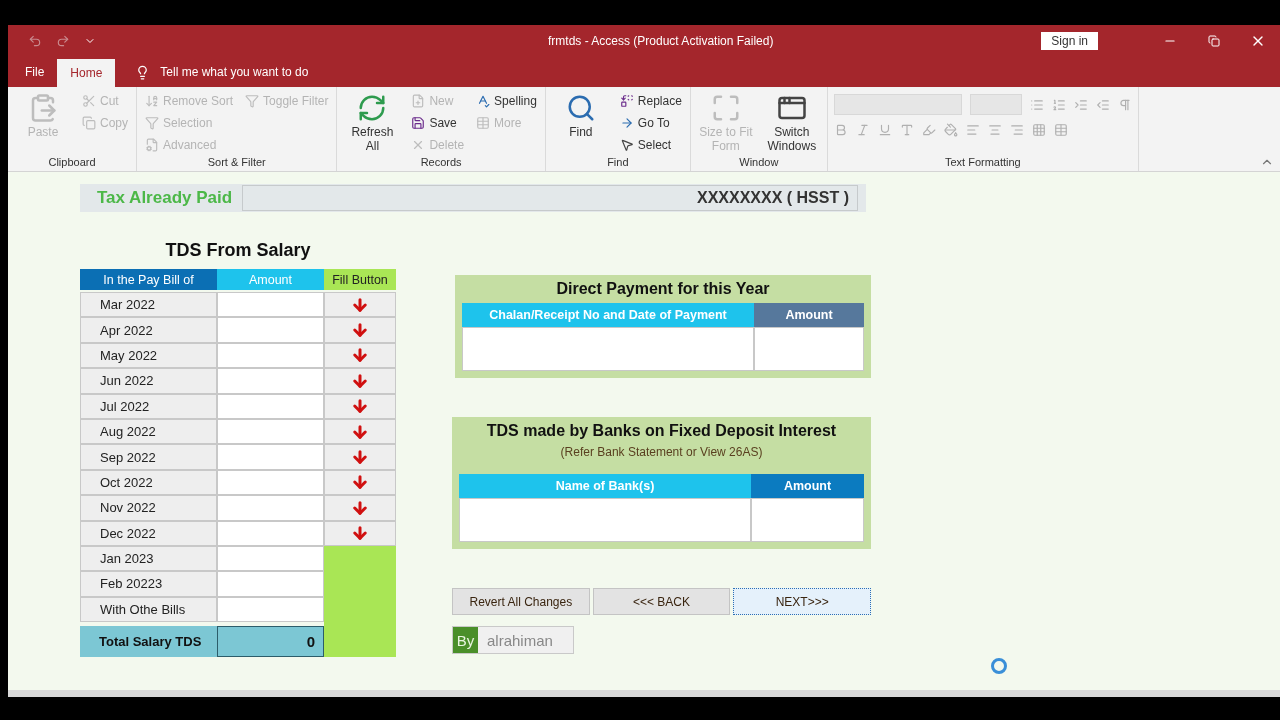 This screenshot has width=1280, height=720. I want to click on group-label: Clipboard, so click(72, 163).